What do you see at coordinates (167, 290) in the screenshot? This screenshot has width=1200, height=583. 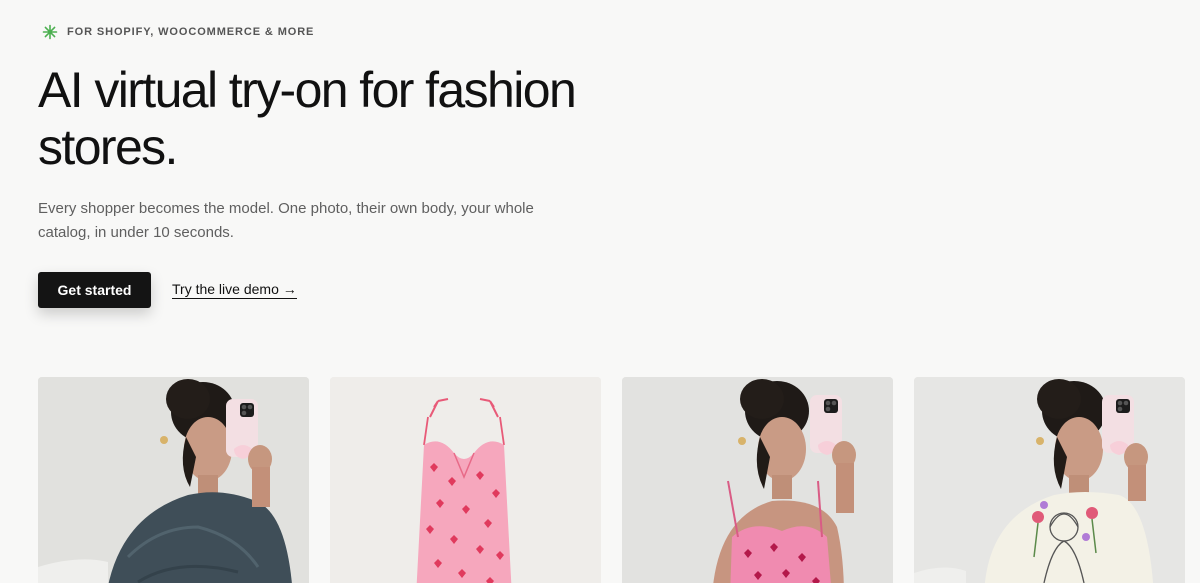 I see `cta-row: Get started Try the live demo →` at bounding box center [167, 290].